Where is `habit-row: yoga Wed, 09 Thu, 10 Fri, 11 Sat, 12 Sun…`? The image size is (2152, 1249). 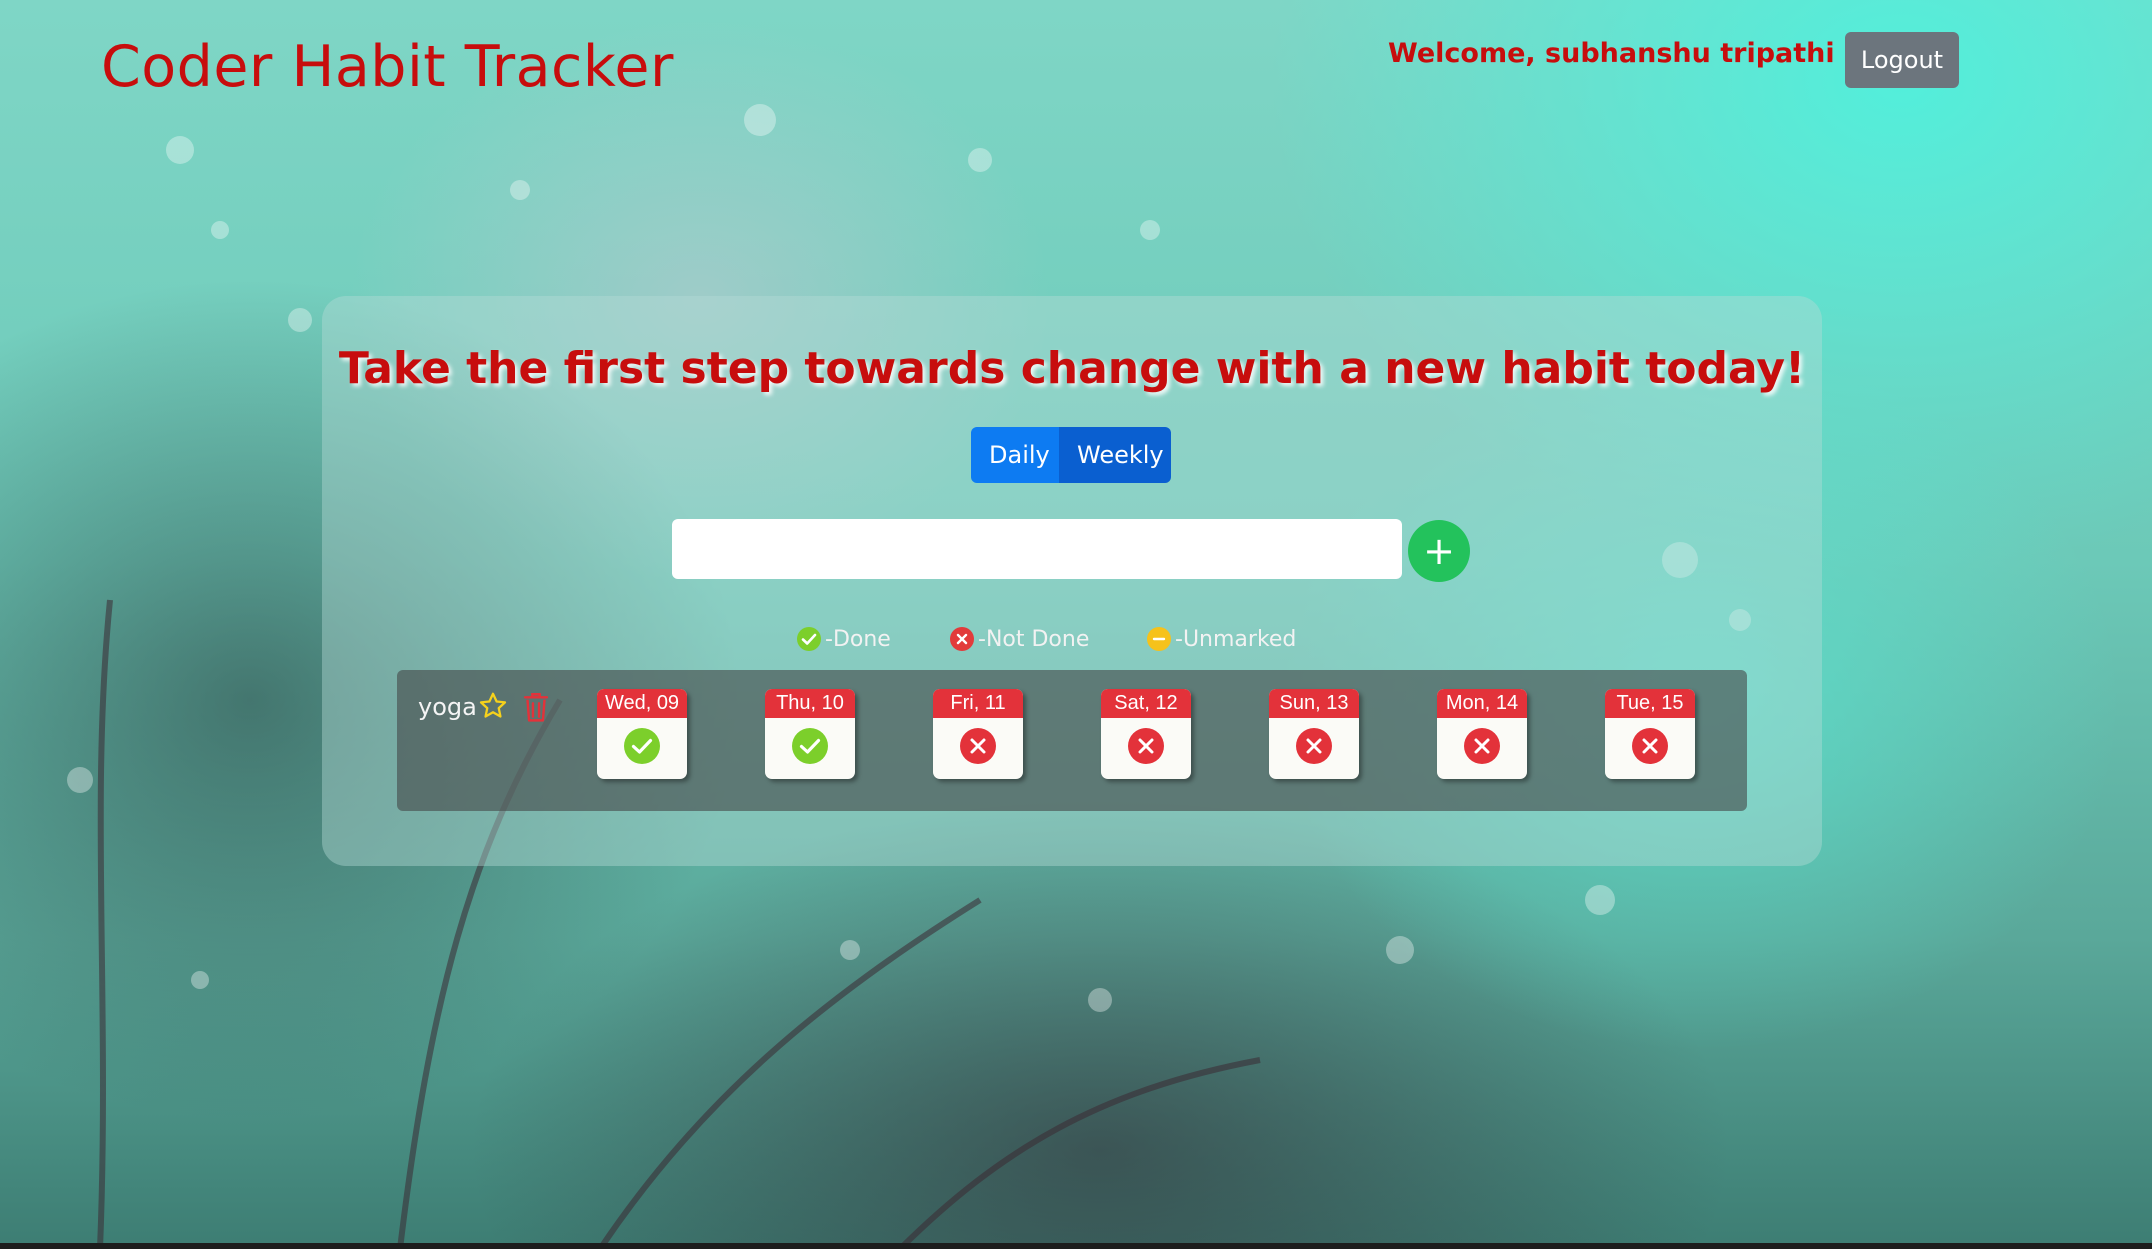 habit-row: yoga Wed, 09 Thu, 10 Fri, 11 Sat, 12 Sun… is located at coordinates (1072, 740).